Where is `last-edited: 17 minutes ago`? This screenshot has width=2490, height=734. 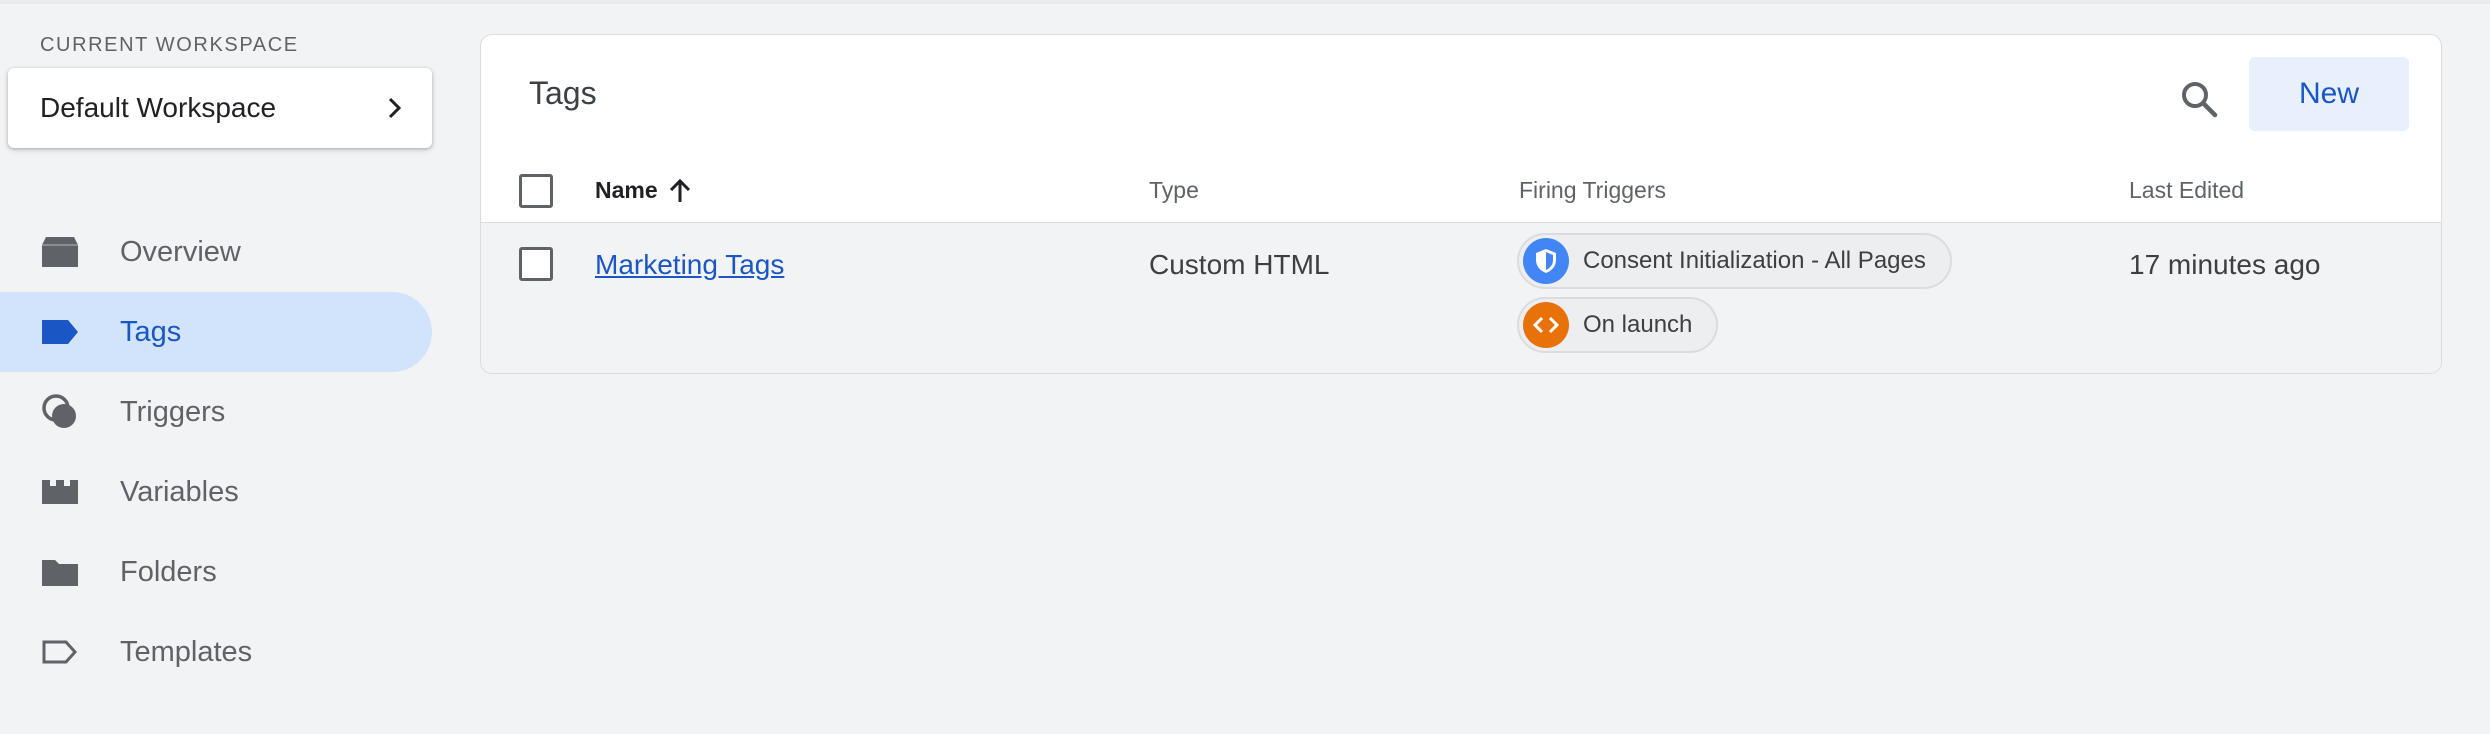
last-edited: 17 minutes ago is located at coordinates (2225, 264).